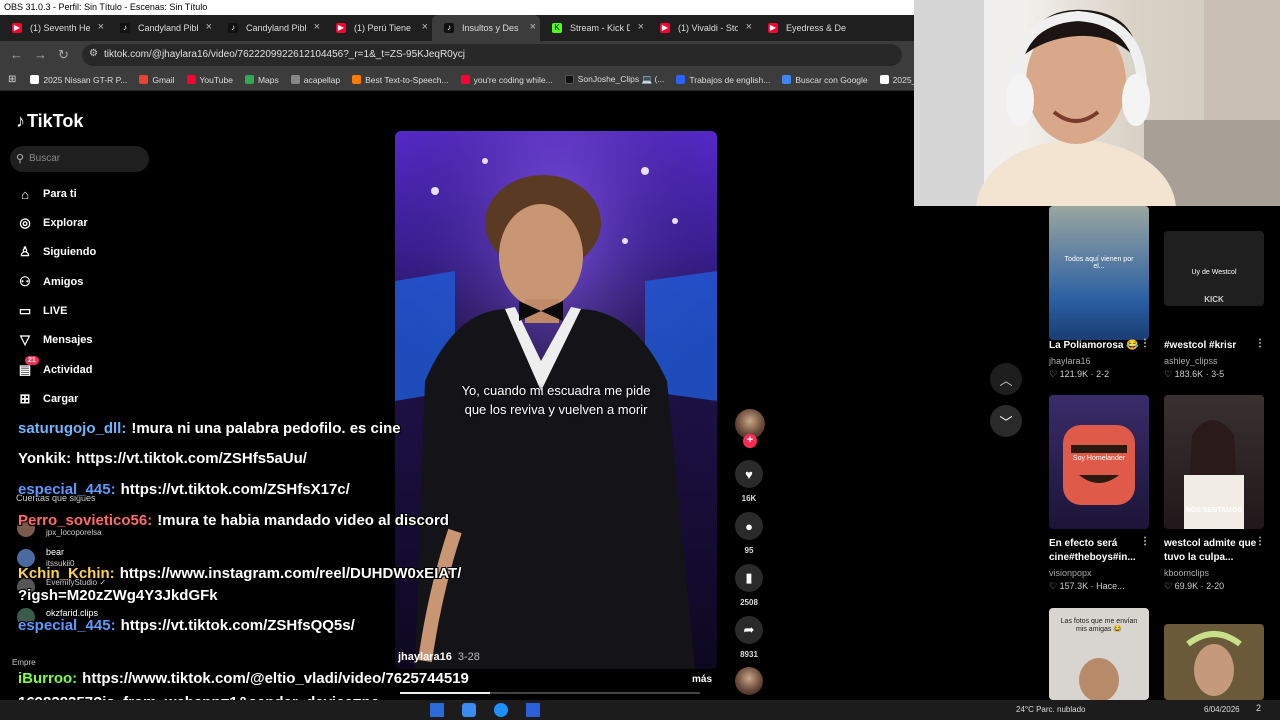  Describe the element at coordinates (810, 28) in the screenshot. I see `browser-tab: ▶ Eyedress & Dent` at that location.